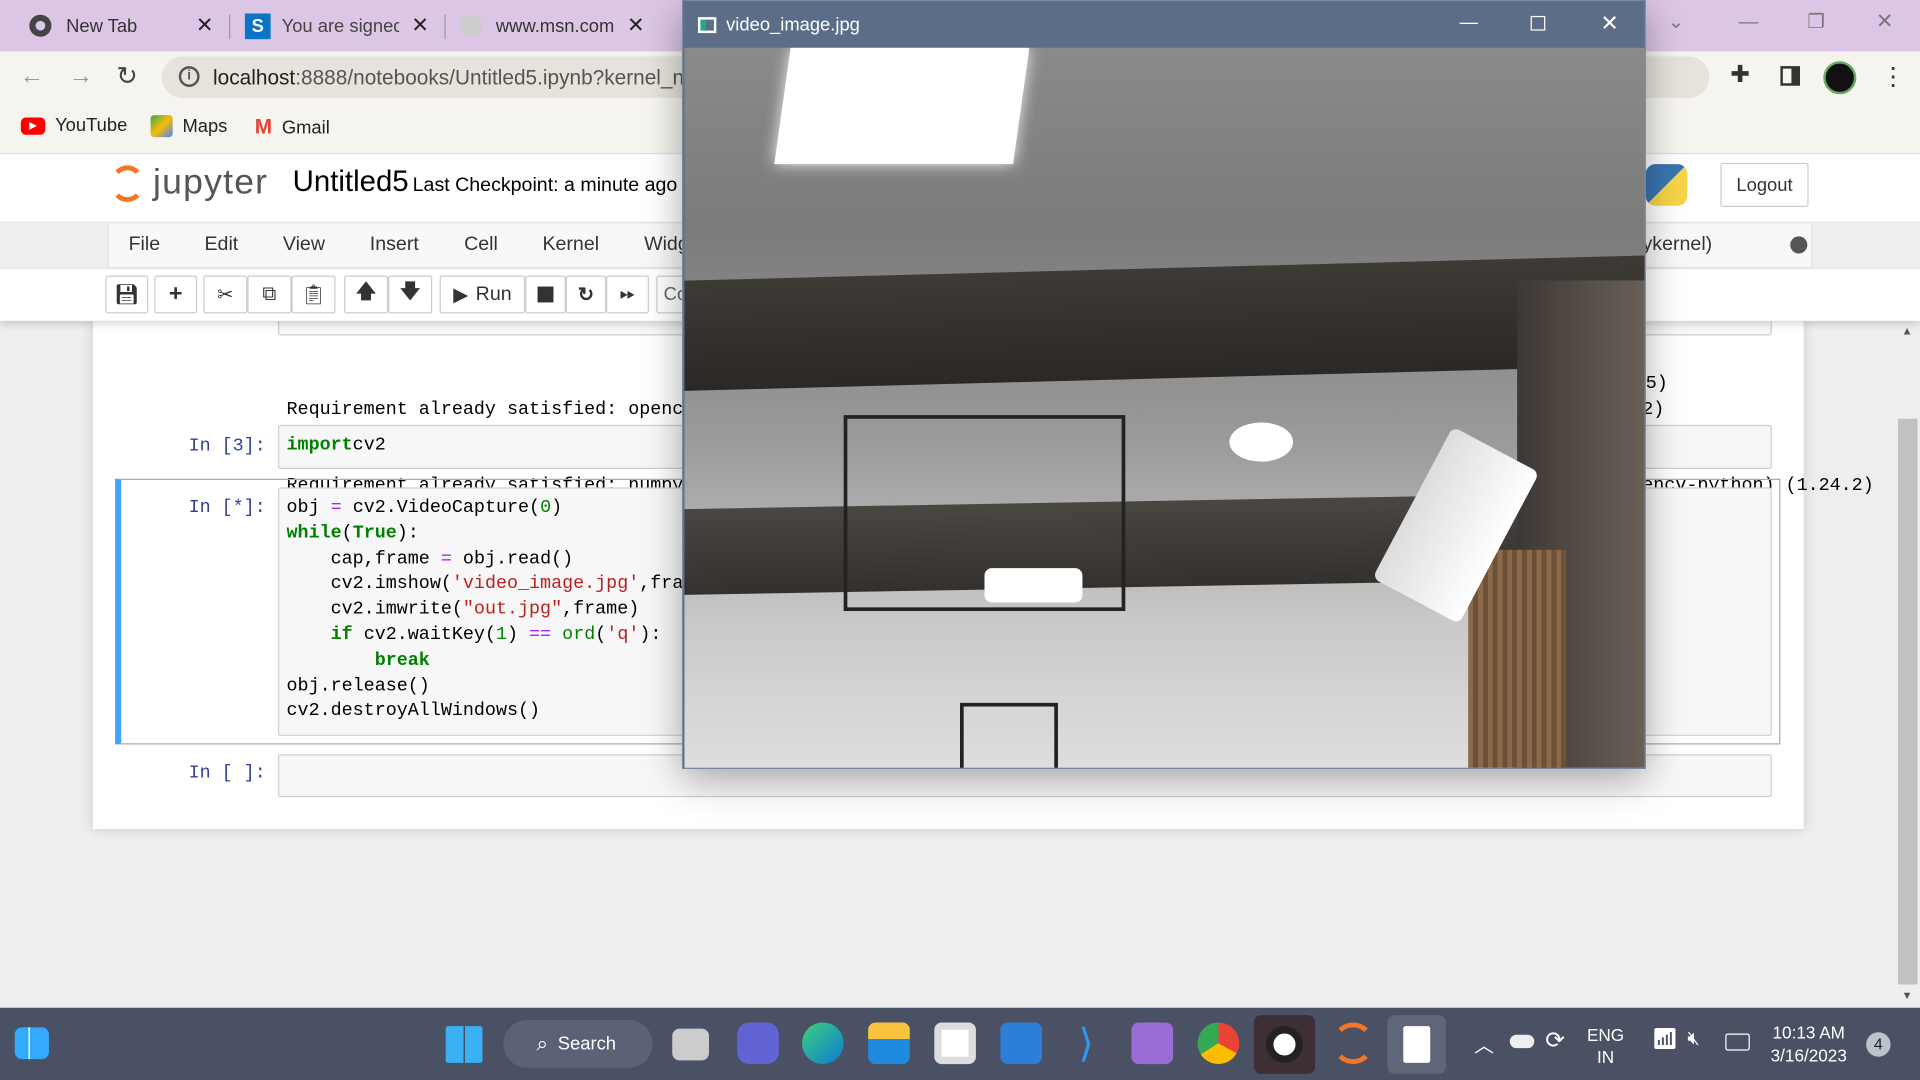 The width and height of the screenshot is (1920, 1080). Describe the element at coordinates (1261, 442) in the screenshot. I see `downlight` at that location.